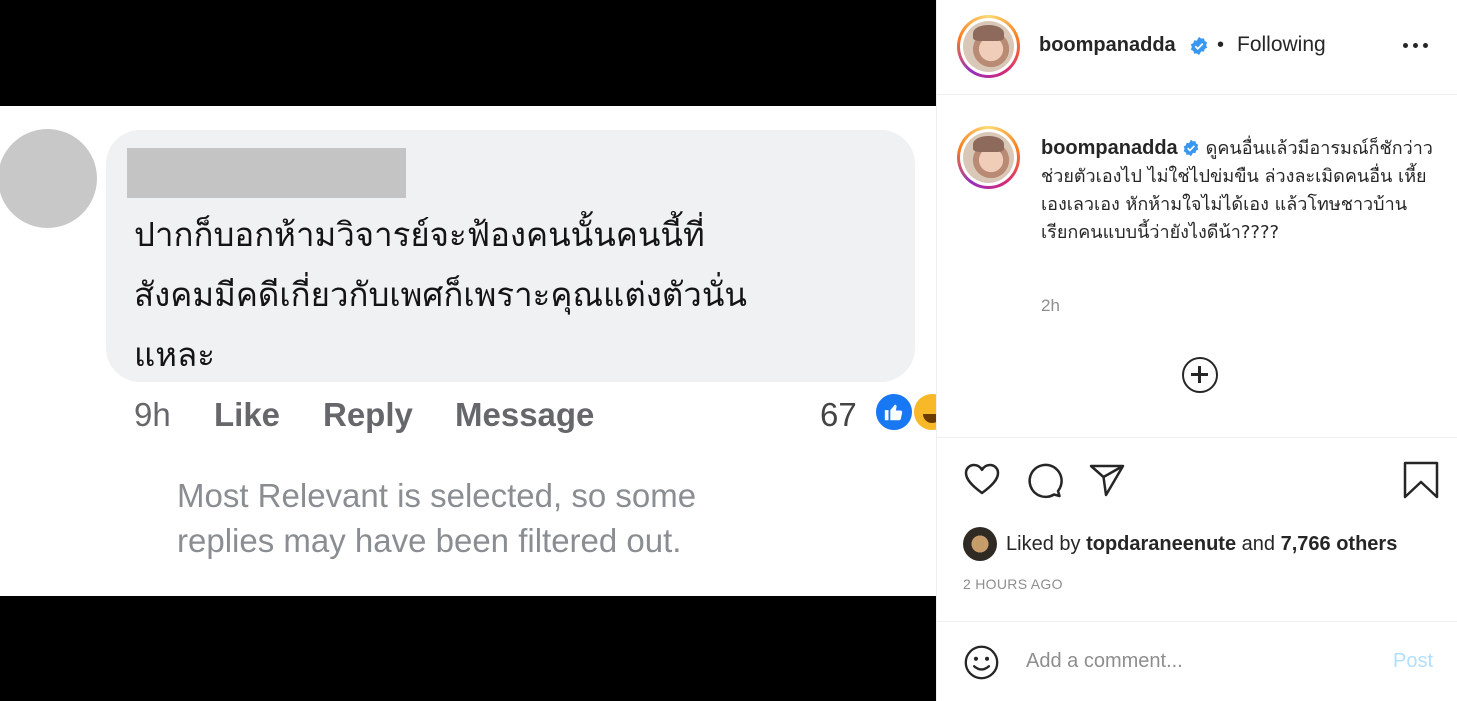  Describe the element at coordinates (1258, 543) in the screenshot. I see `likes-middle: and` at that location.